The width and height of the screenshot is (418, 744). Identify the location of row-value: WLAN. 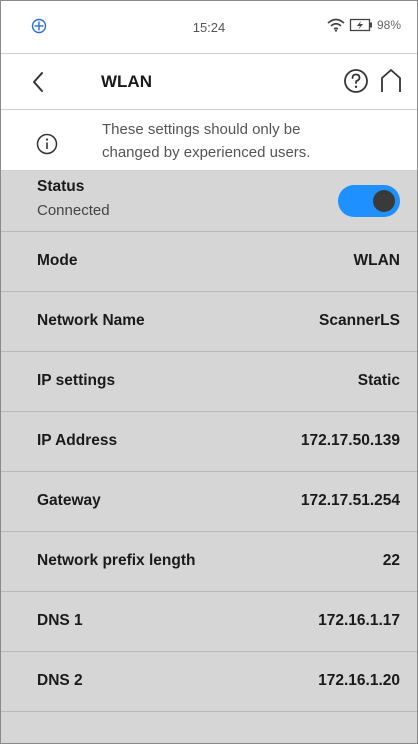
(377, 260).